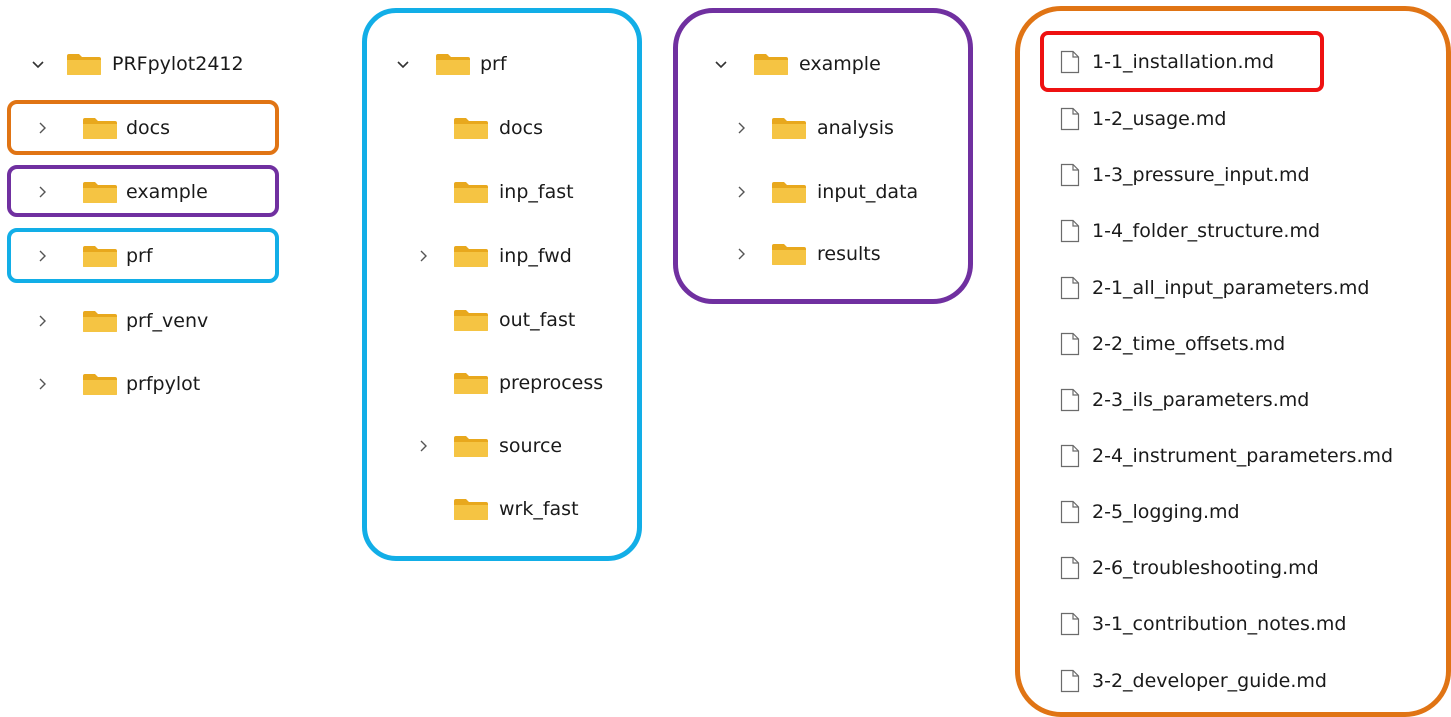 Image resolution: width=1451 pixels, height=717 pixels. I want to click on tree-item-prfpylot2412: PRFpylot2412, so click(160, 64).